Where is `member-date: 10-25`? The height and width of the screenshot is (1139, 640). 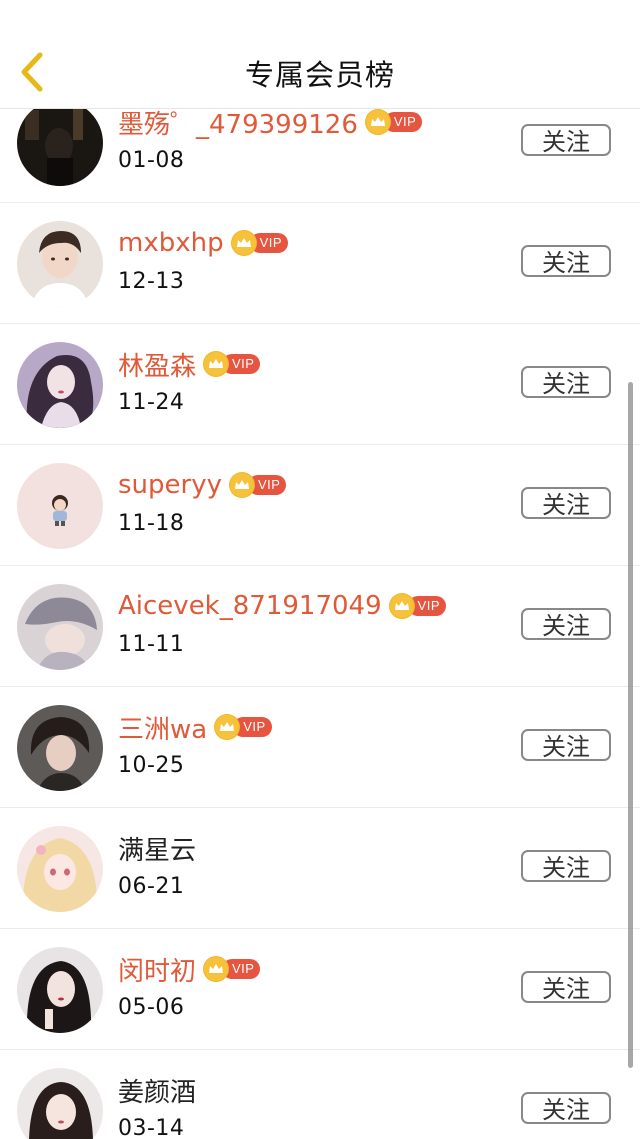
member-date: 10-25 is located at coordinates (151, 765).